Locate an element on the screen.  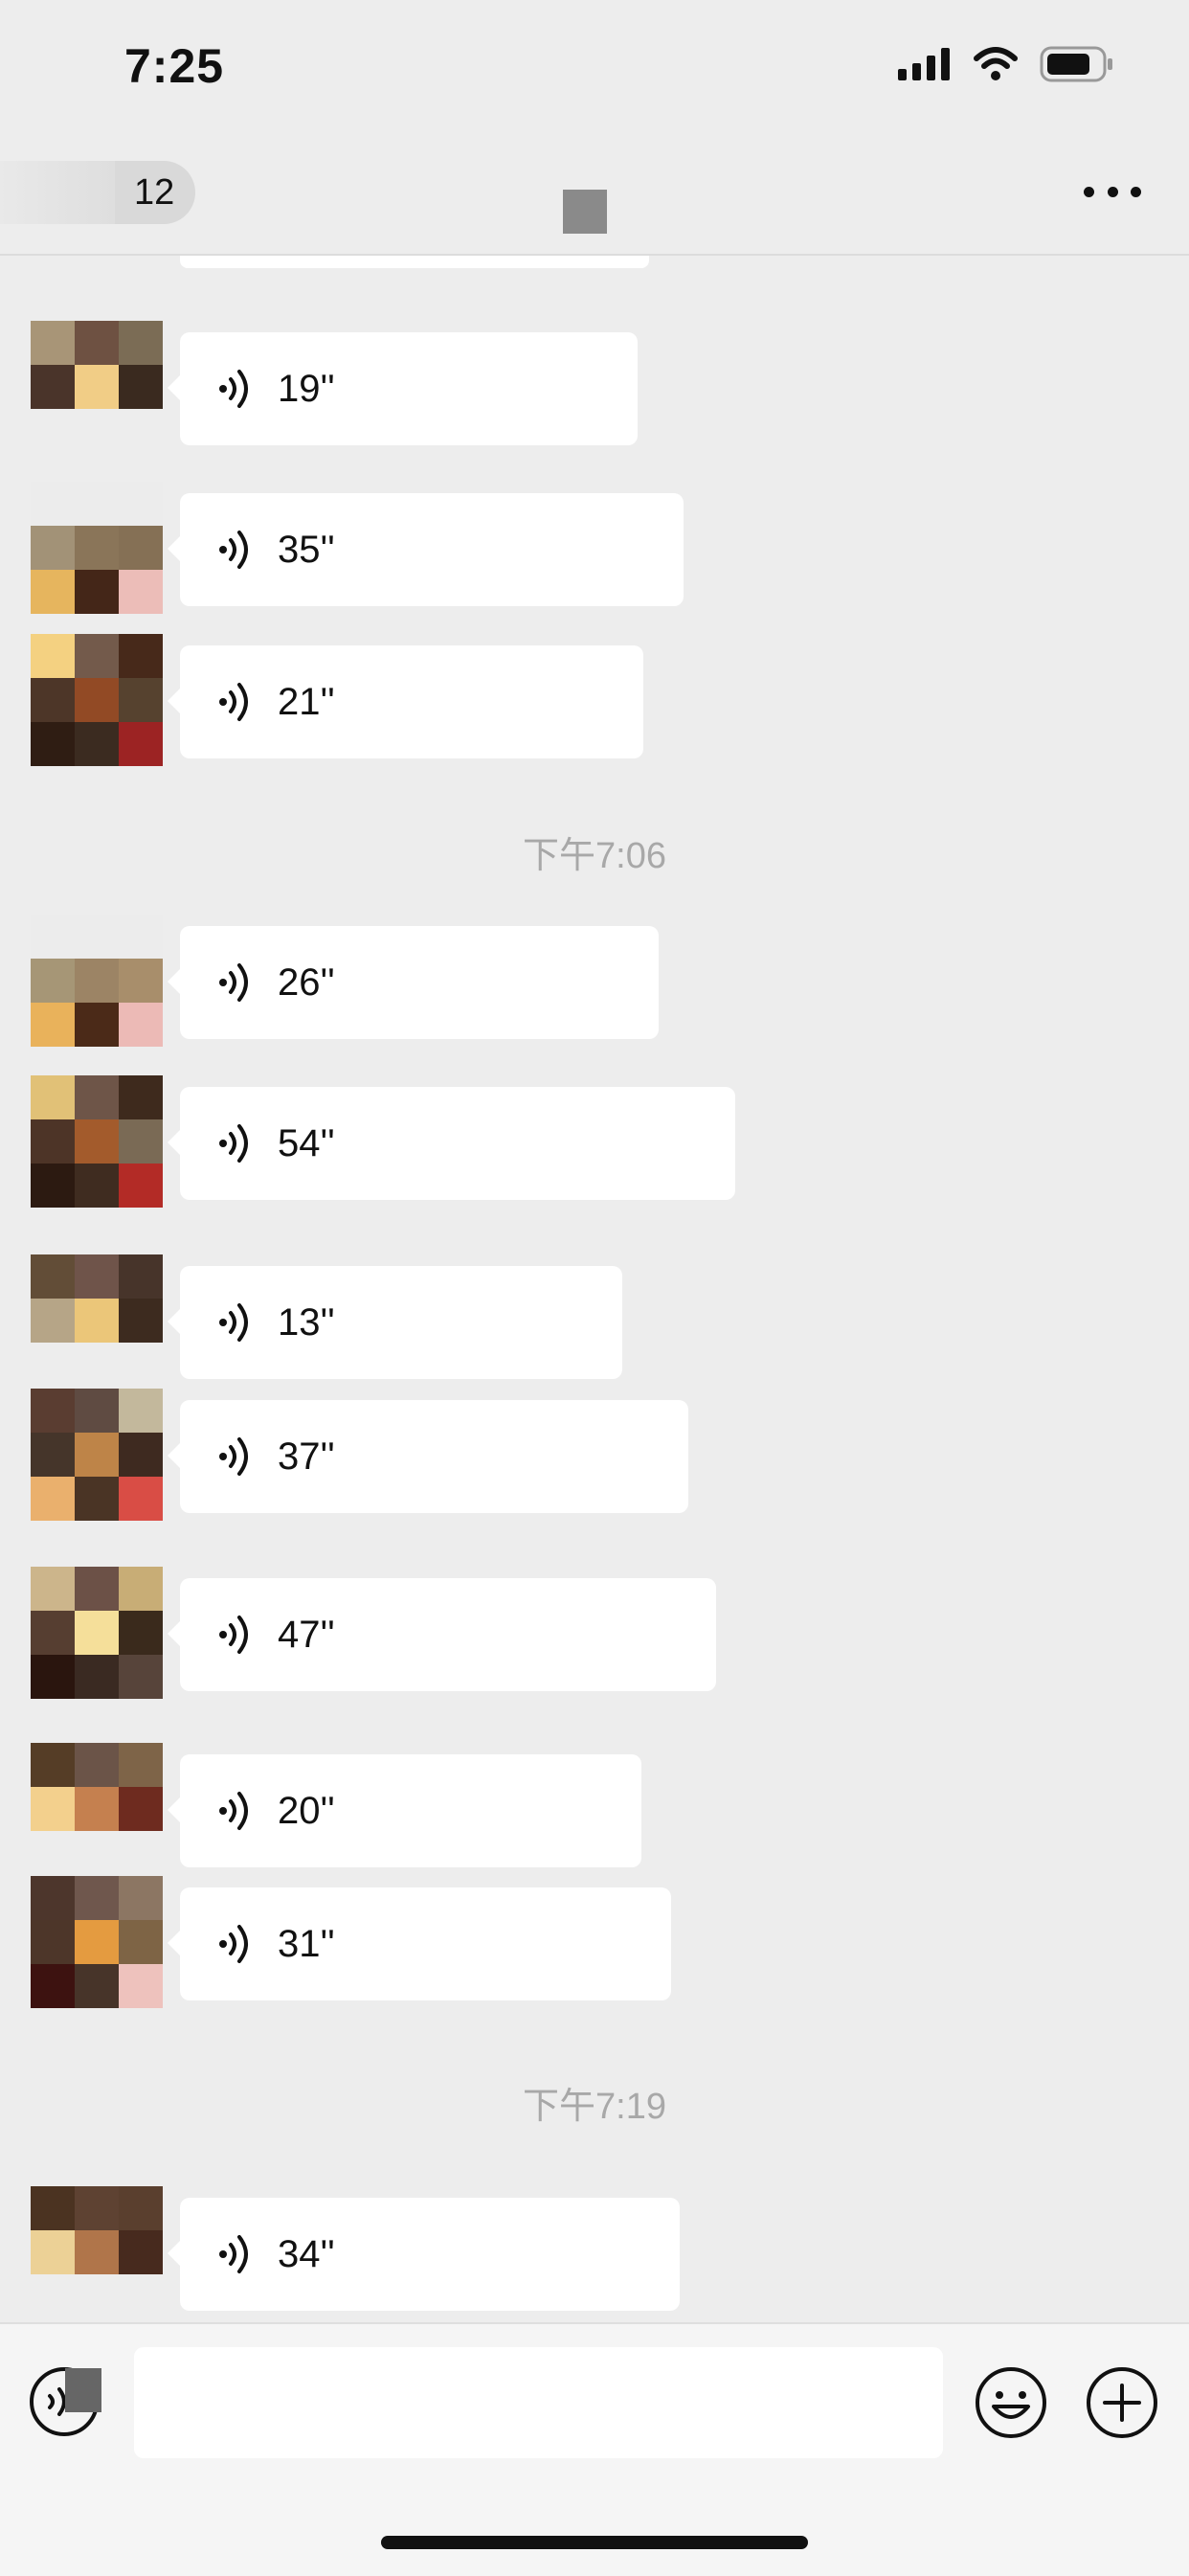
voice-message-bubble: 19'' is located at coordinates (403, 388).